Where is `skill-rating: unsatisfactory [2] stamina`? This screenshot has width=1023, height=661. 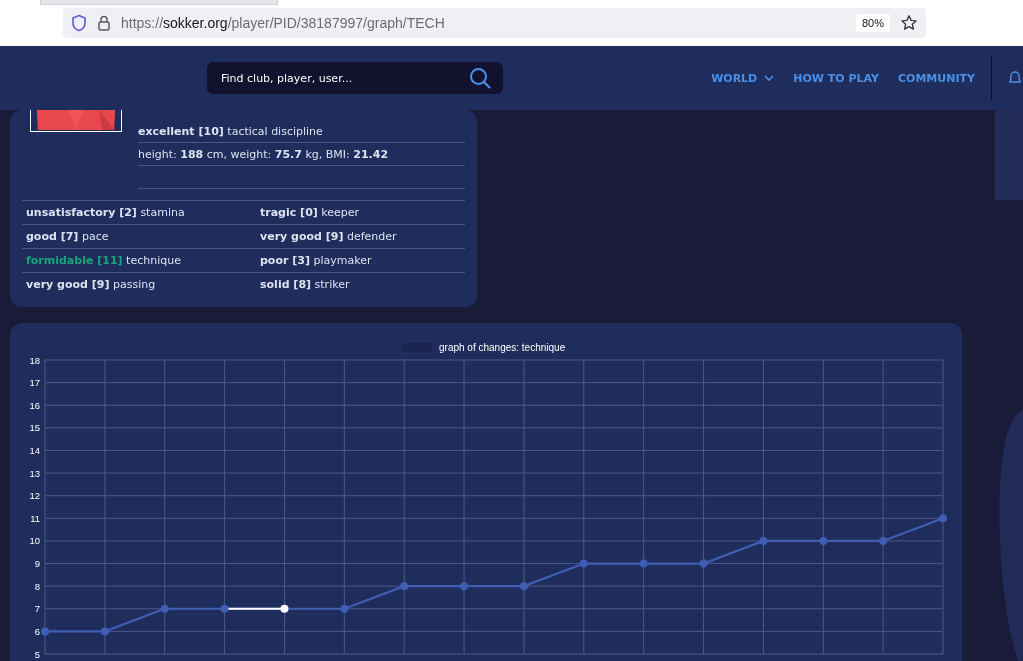 skill-rating: unsatisfactory [2] stamina is located at coordinates (105, 212).